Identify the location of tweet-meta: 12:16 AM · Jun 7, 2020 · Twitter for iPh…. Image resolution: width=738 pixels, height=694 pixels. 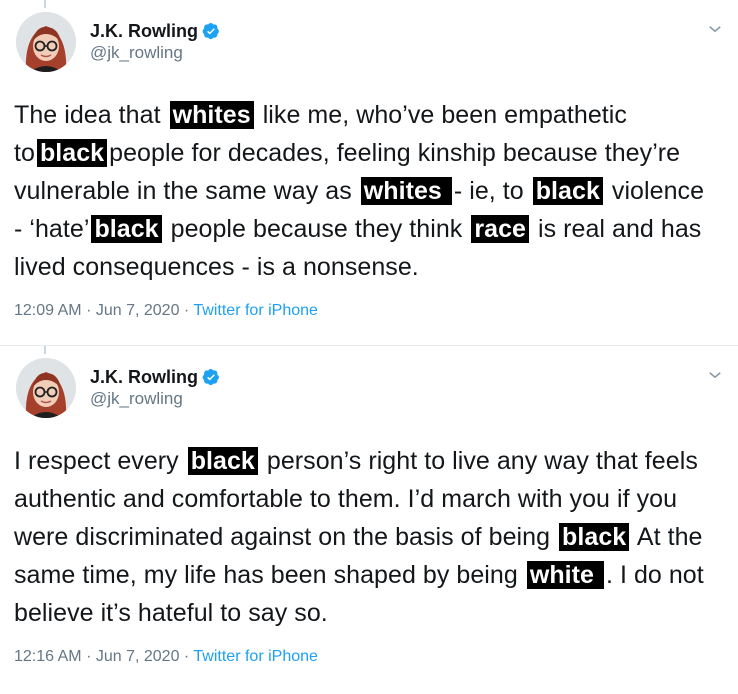
(369, 657).